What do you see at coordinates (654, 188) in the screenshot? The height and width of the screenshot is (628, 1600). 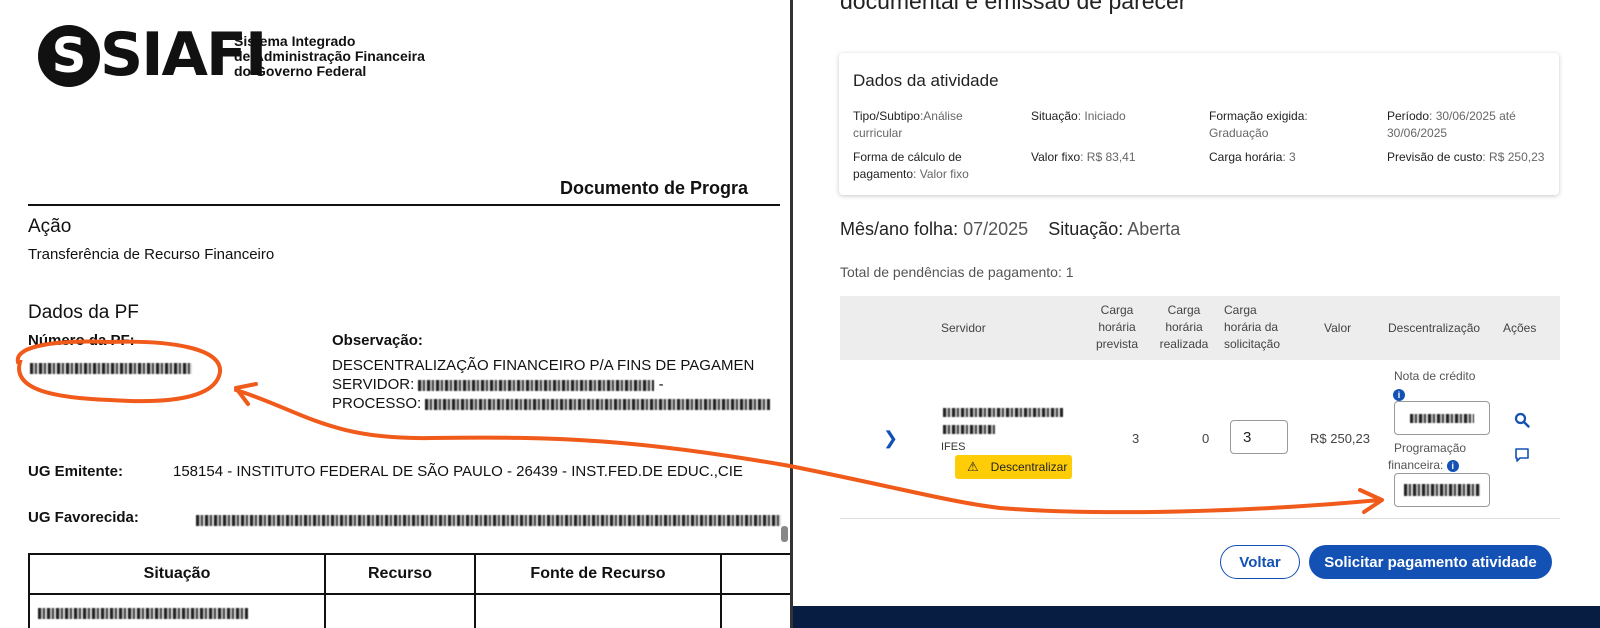 I see `document-title: Documento de Progra` at bounding box center [654, 188].